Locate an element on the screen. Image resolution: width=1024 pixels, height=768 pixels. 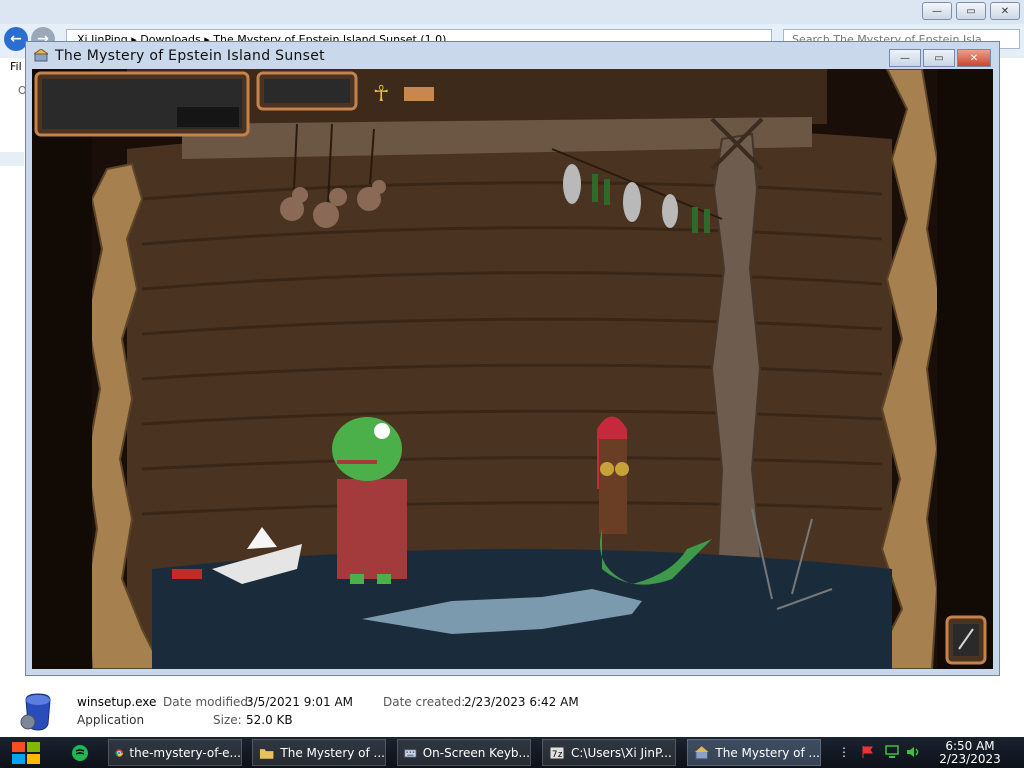
wooden-post is located at coordinates (737, 356).